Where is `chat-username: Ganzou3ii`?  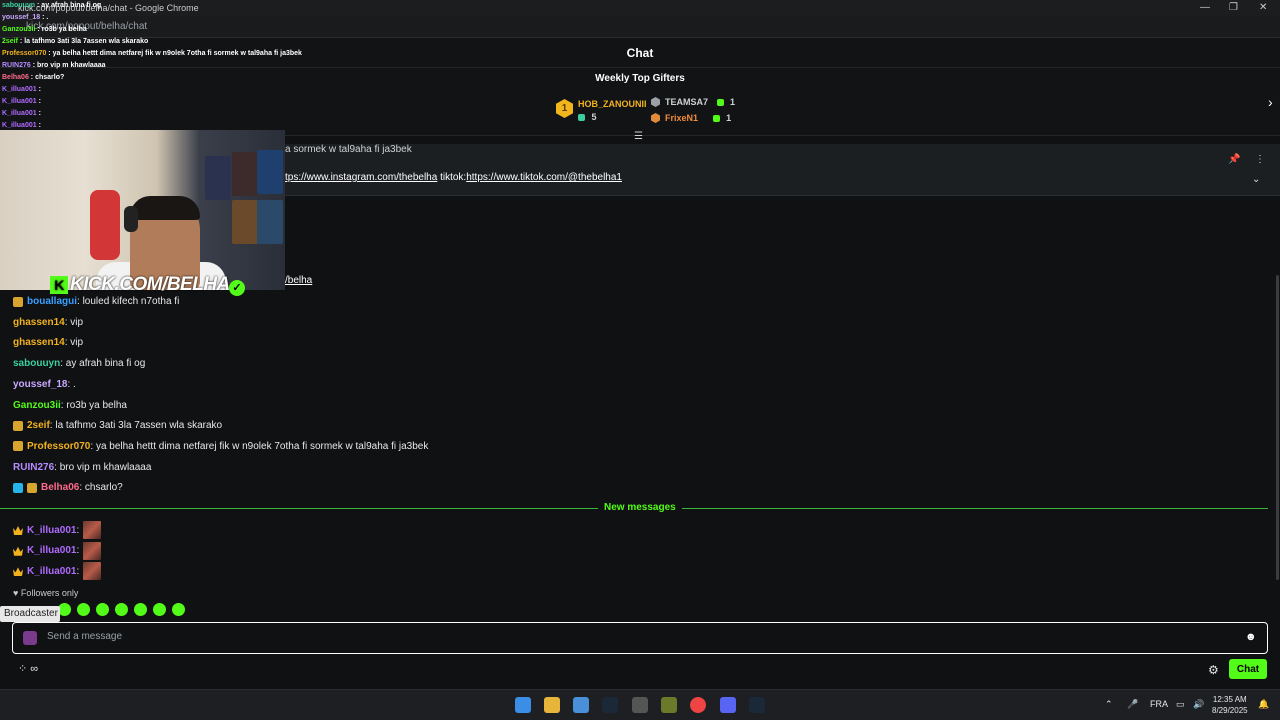 chat-username: Ganzou3ii is located at coordinates (37, 405).